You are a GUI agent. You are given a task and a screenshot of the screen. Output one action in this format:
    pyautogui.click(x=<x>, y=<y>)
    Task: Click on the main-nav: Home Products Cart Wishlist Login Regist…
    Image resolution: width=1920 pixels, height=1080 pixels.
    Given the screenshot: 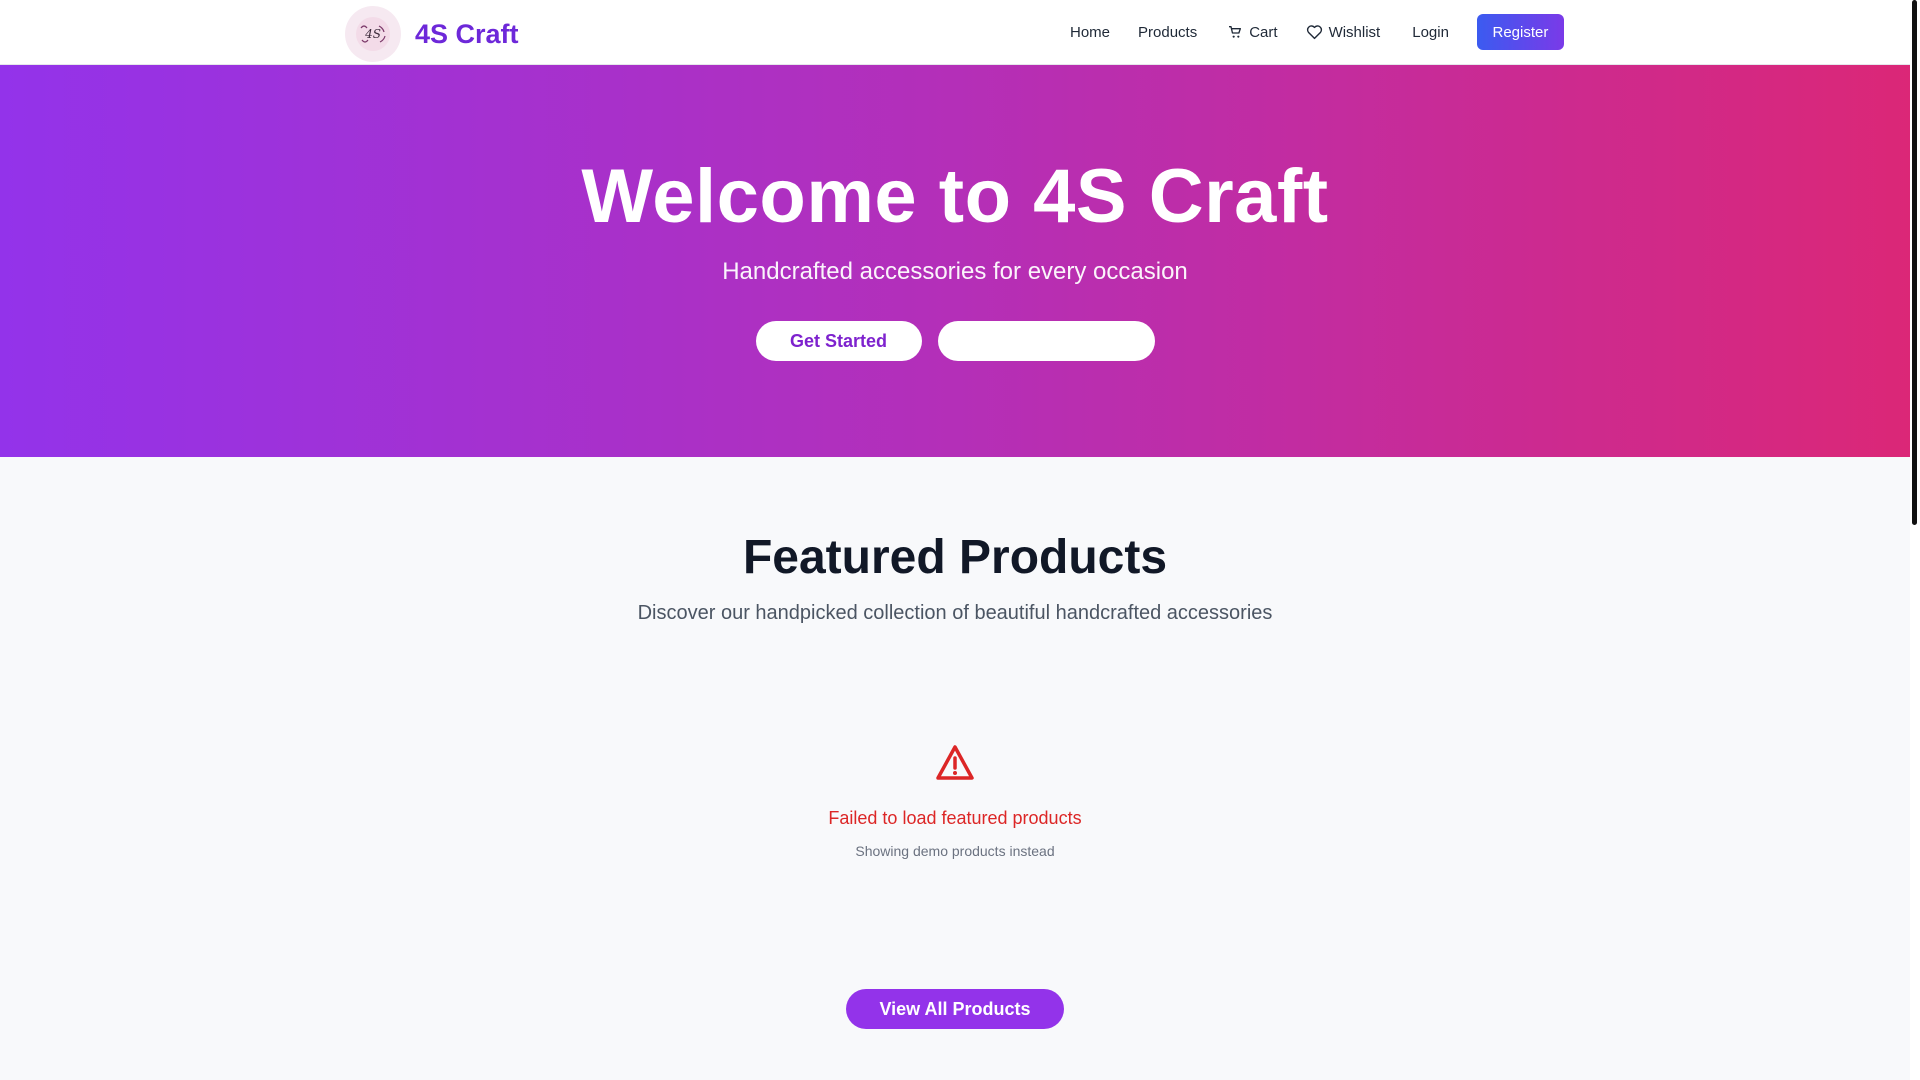 What is the action you would take?
    pyautogui.click(x=1307, y=32)
    